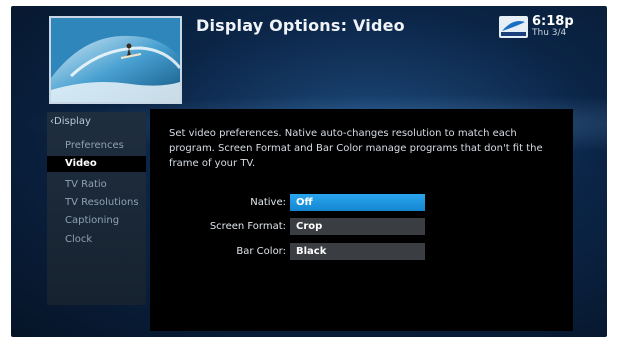  What do you see at coordinates (549, 33) in the screenshot?
I see `clock-date: Thu 3/4` at bounding box center [549, 33].